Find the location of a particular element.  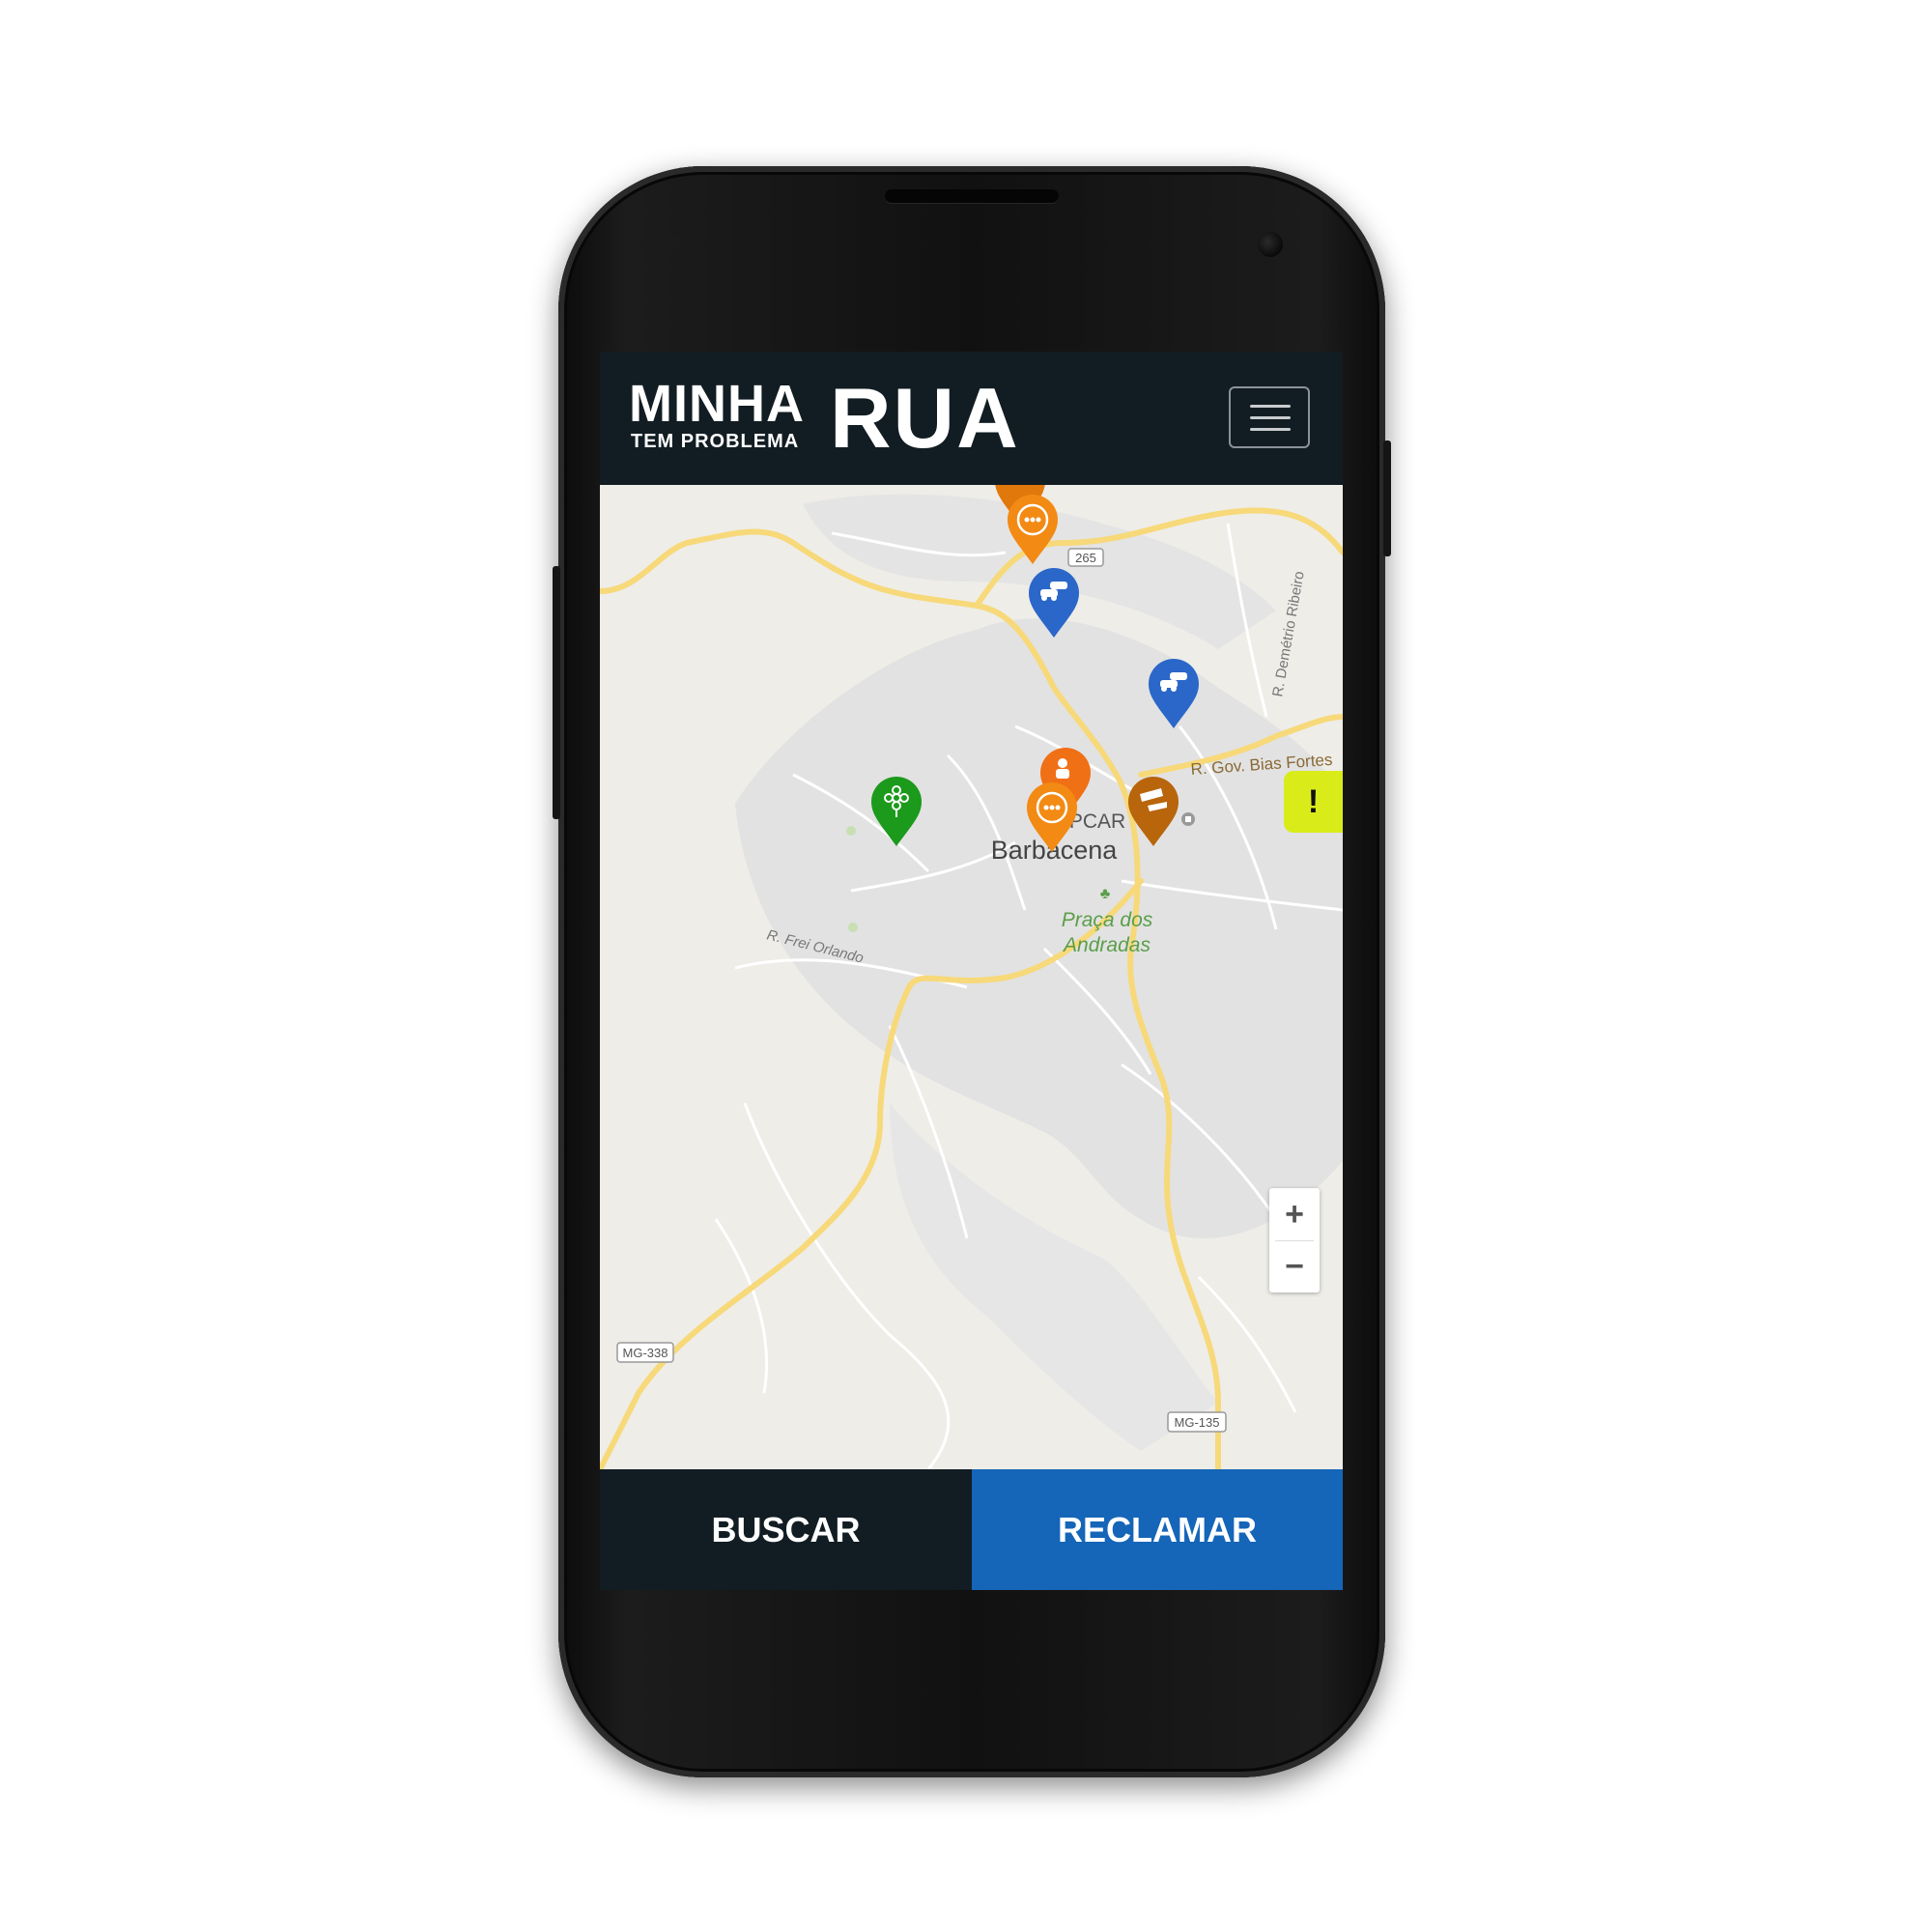

complain-button: RECLAMAR is located at coordinates (1157, 1529).